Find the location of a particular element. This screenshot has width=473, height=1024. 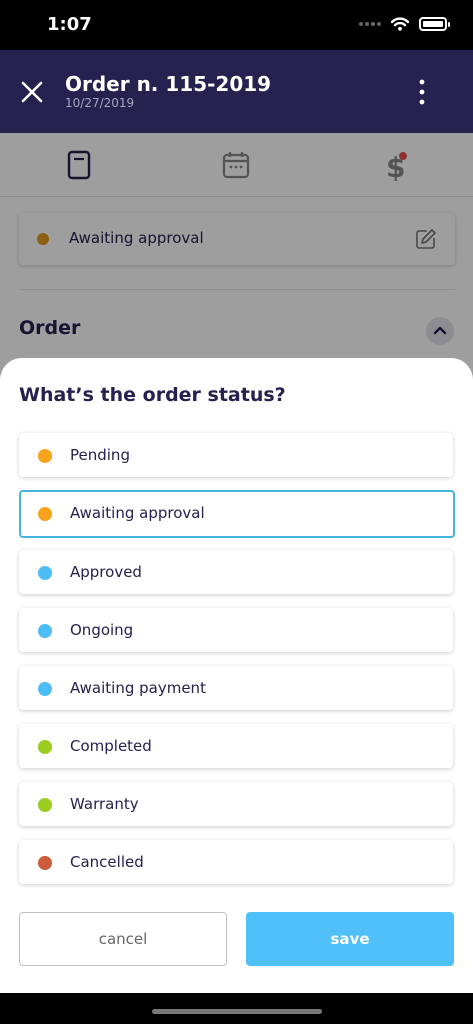

order-date: 10/27/2019 is located at coordinates (100, 103).